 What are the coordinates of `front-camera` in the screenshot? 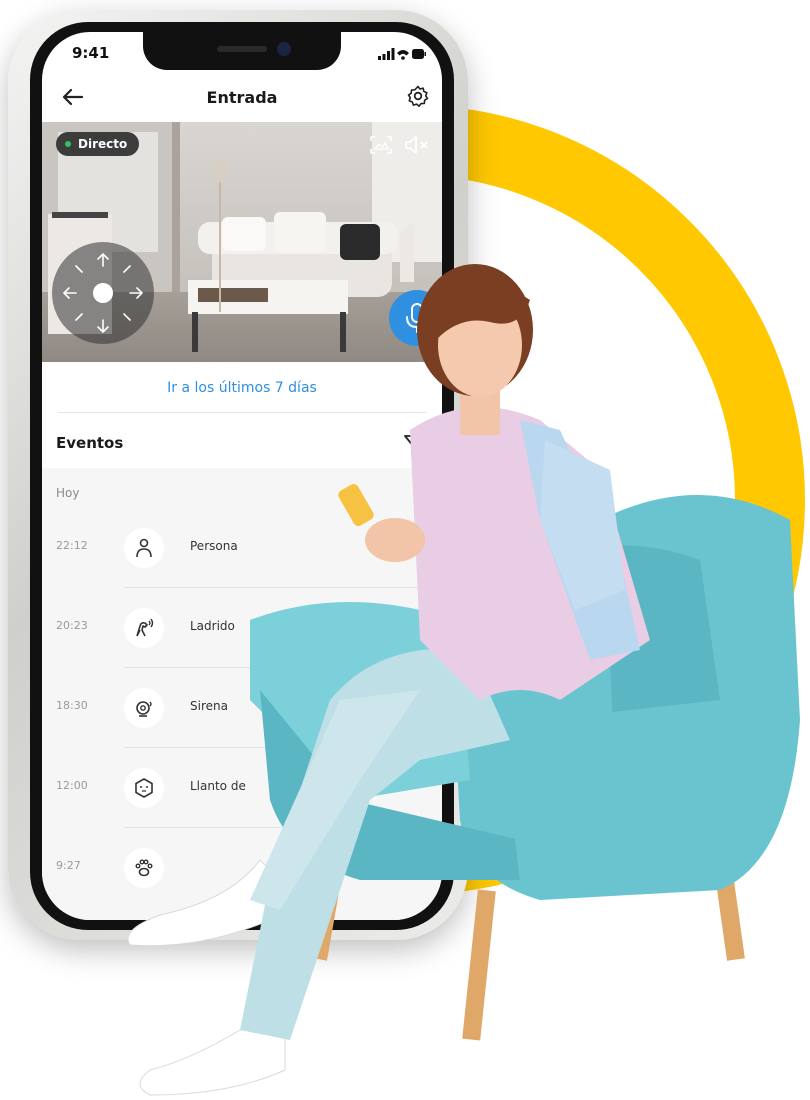 It's located at (284, 49).